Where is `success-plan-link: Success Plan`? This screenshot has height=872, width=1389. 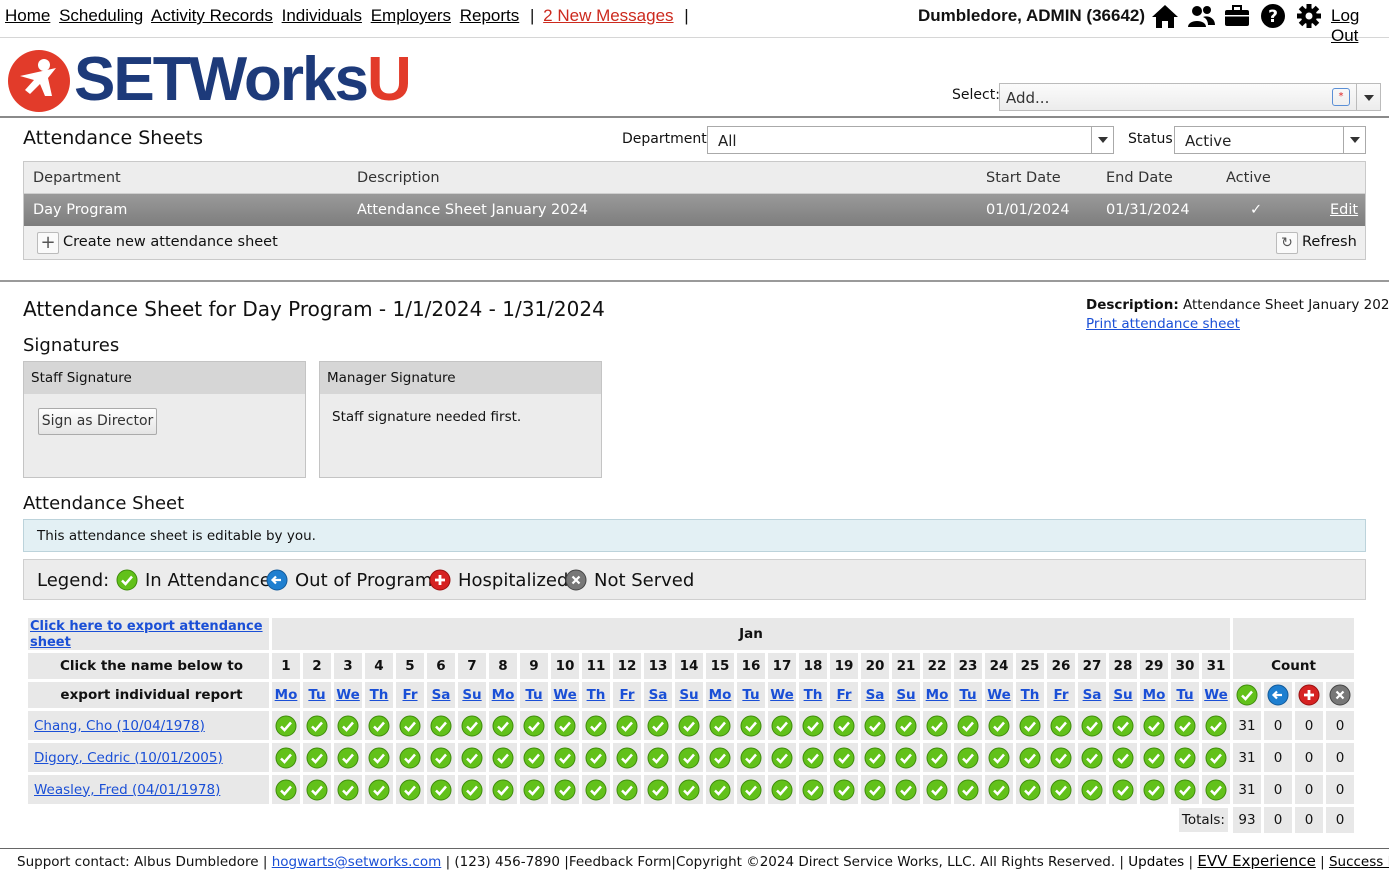
success-plan-link: Success Plan is located at coordinates (1359, 862).